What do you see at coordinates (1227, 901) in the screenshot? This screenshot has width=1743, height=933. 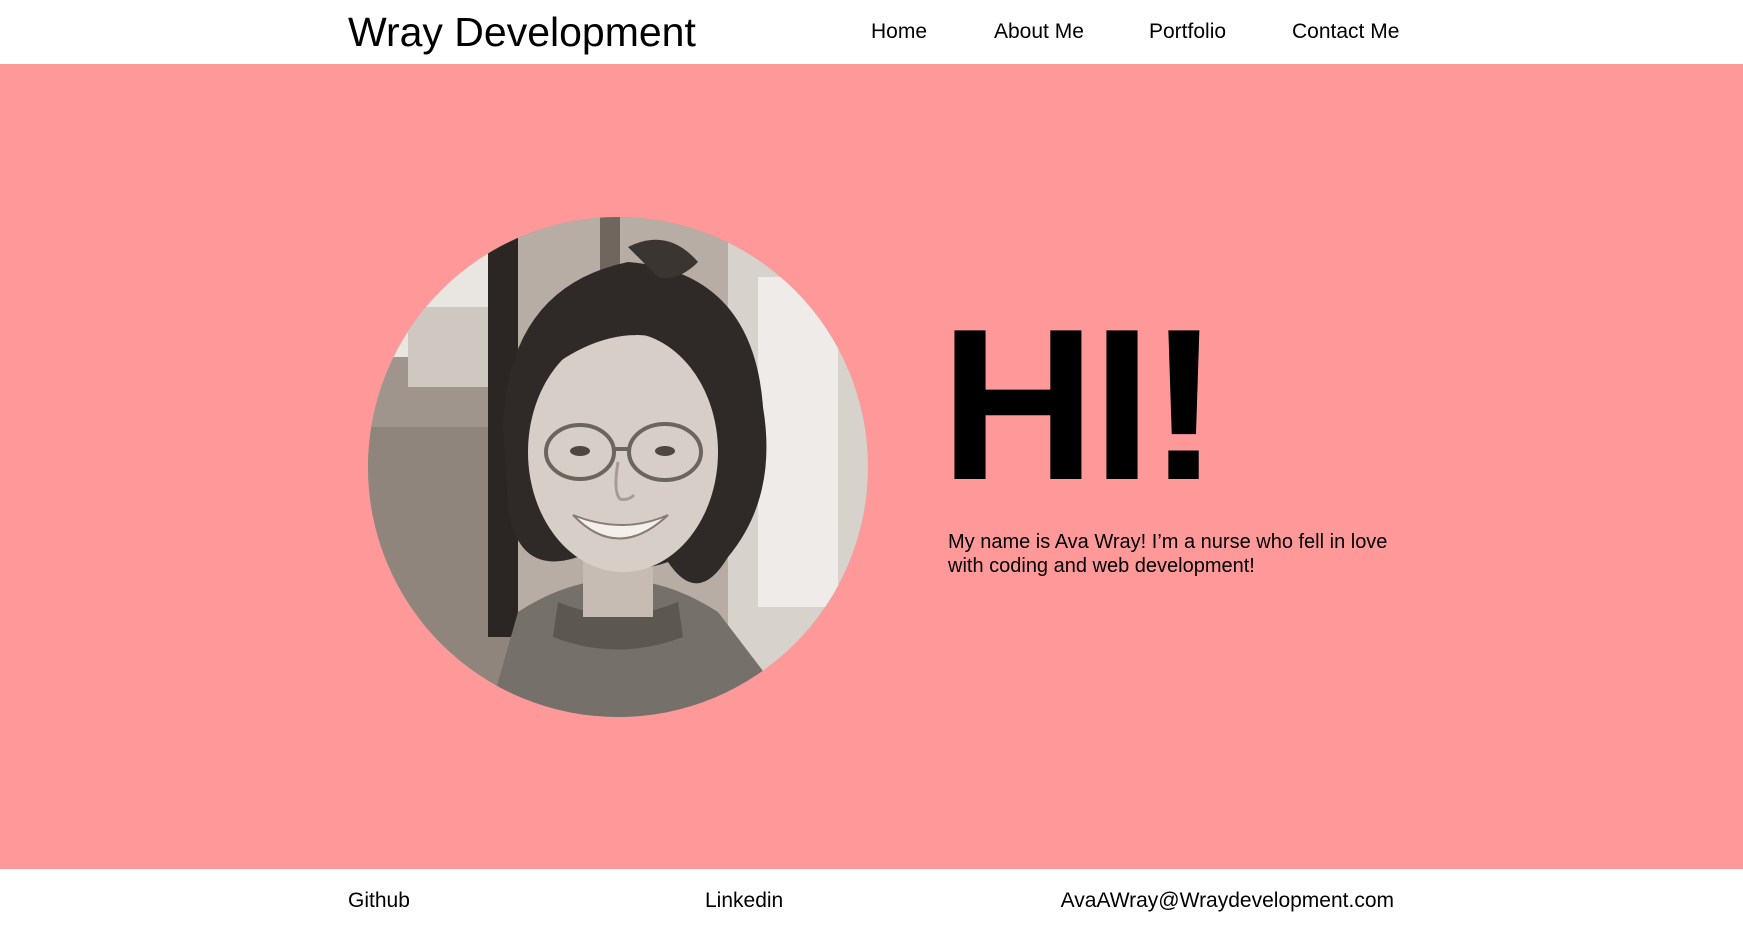 I see `email-link: AvaAWray@Wraydevelopment.com` at bounding box center [1227, 901].